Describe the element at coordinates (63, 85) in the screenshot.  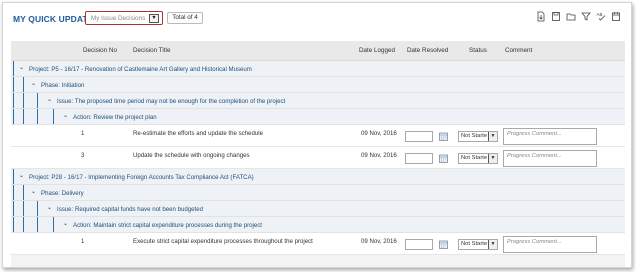
I see `phase-label: Phase: Initiation` at that location.